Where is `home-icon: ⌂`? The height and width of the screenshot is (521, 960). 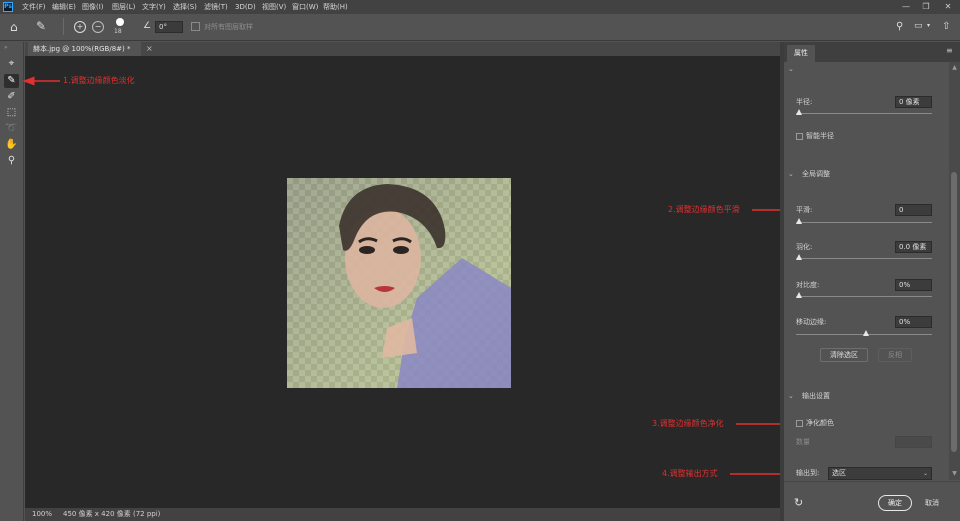 home-icon: ⌂ is located at coordinates (14, 27).